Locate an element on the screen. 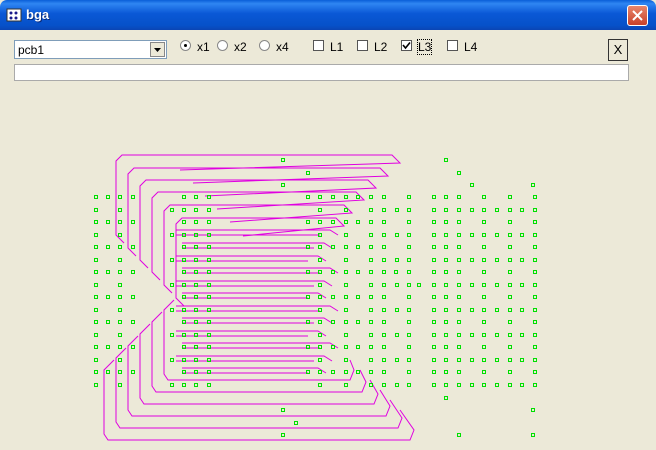  radio-selected-icon is located at coordinates (185, 45).